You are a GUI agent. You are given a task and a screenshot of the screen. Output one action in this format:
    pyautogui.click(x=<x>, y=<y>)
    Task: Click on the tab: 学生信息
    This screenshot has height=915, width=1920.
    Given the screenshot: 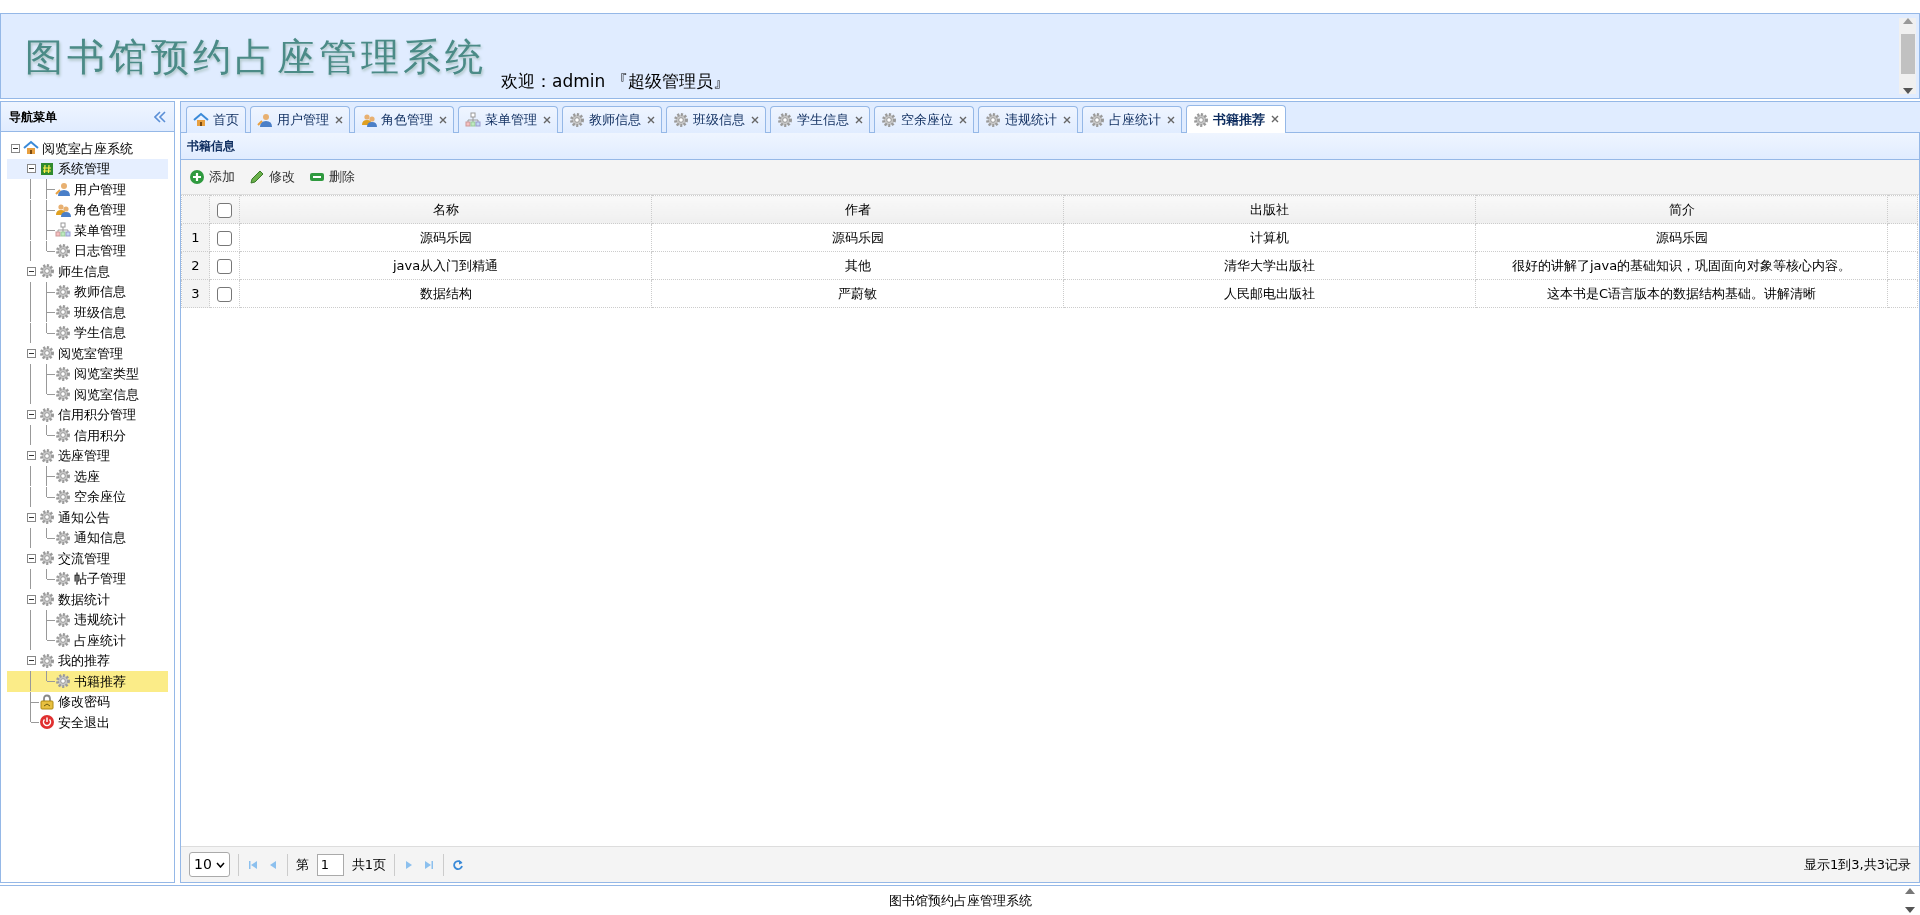 What is the action you would take?
    pyautogui.click(x=820, y=119)
    